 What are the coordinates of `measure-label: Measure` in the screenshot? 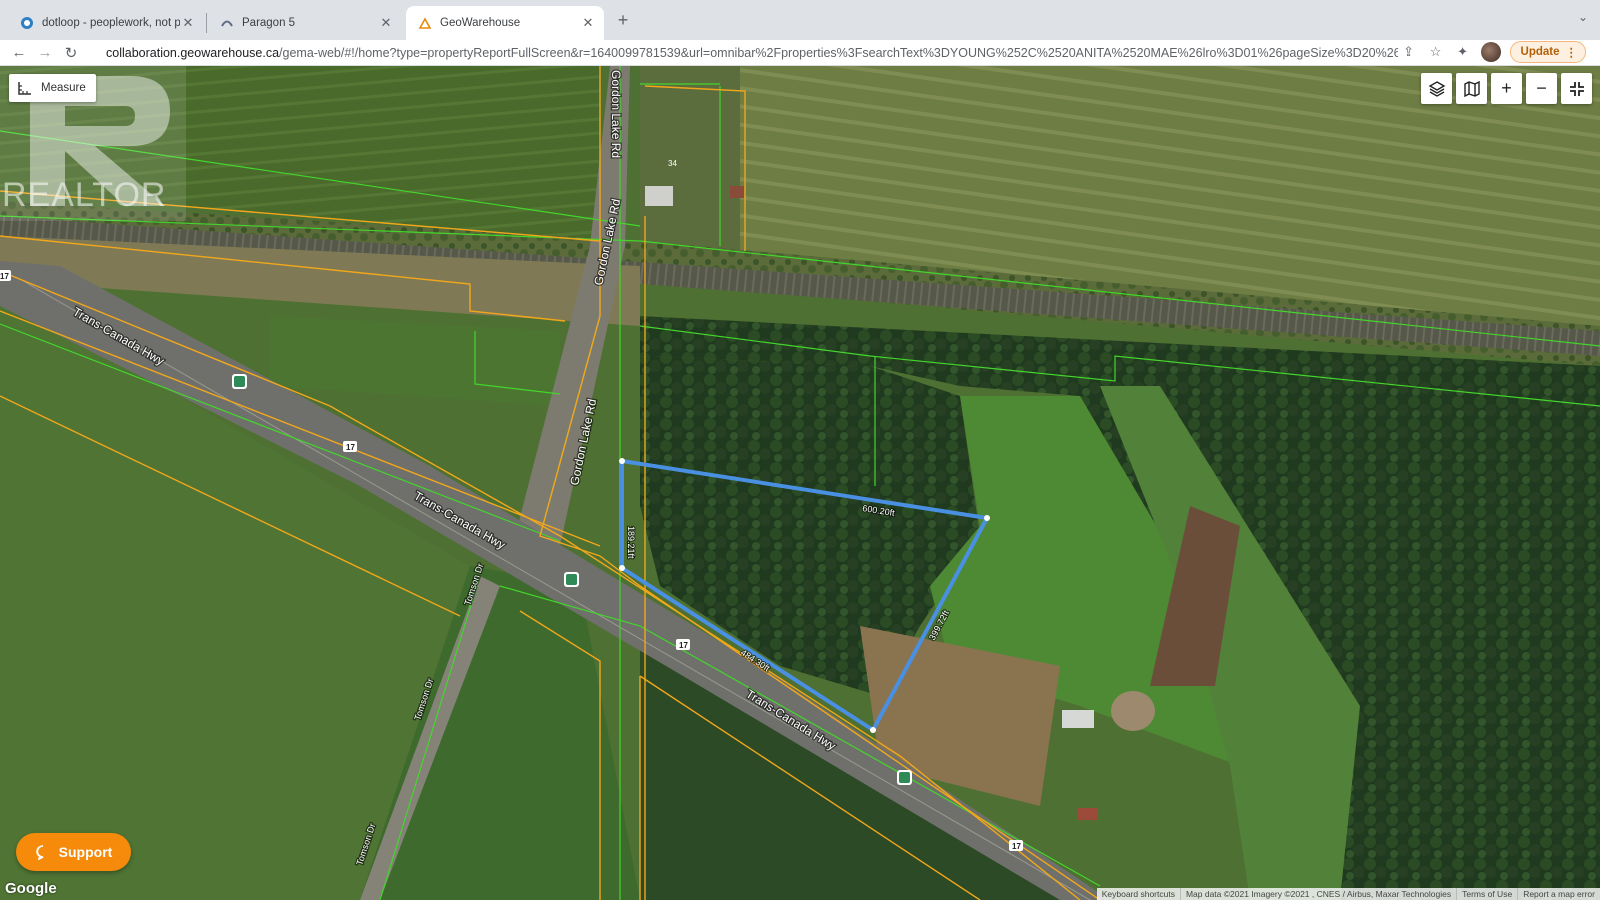 It's located at (63, 88).